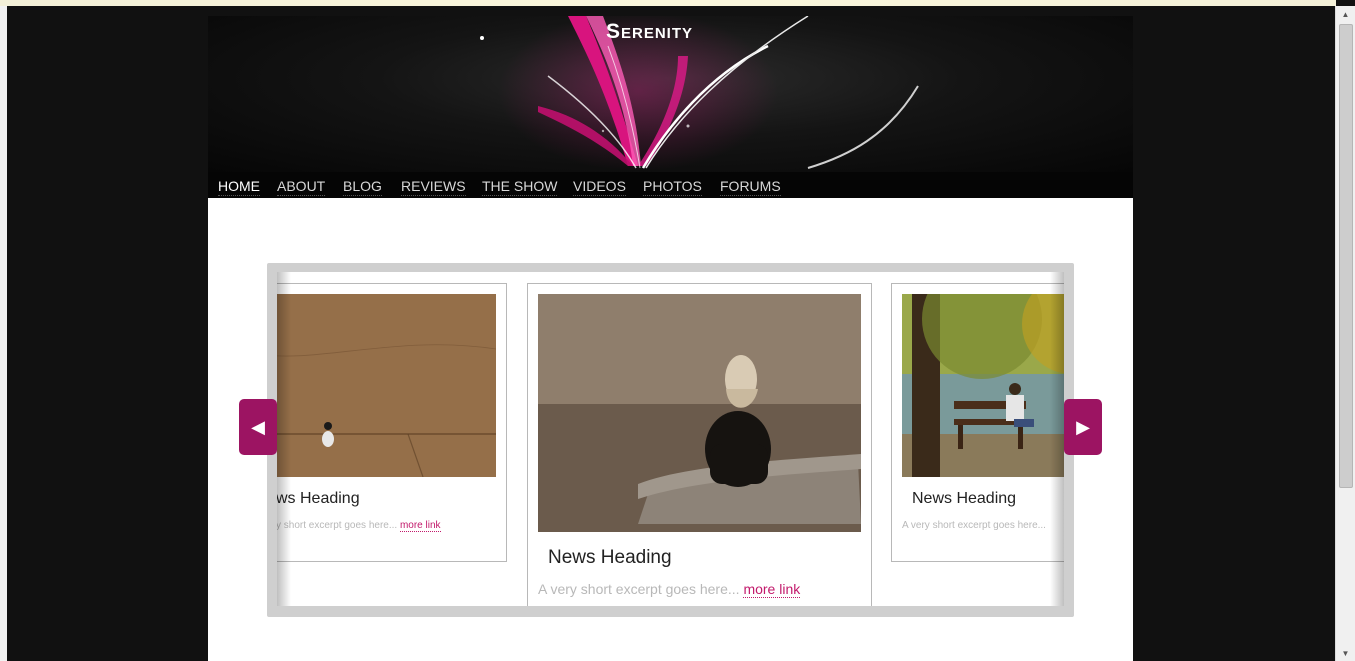  Describe the element at coordinates (1345, 653) in the screenshot. I see `scroll-down-icon: ▼` at that location.